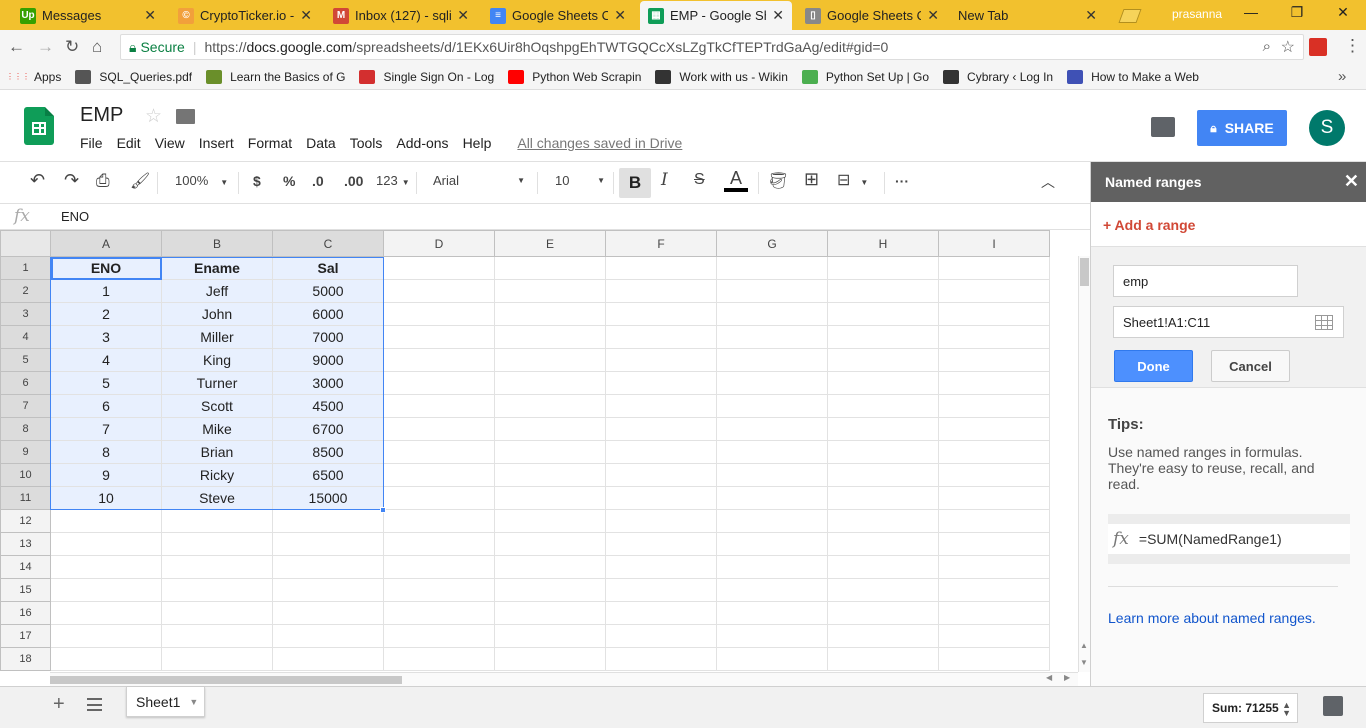 This screenshot has width=1366, height=728. Describe the element at coordinates (217, 475) in the screenshot. I see `cell: Ricky` at that location.